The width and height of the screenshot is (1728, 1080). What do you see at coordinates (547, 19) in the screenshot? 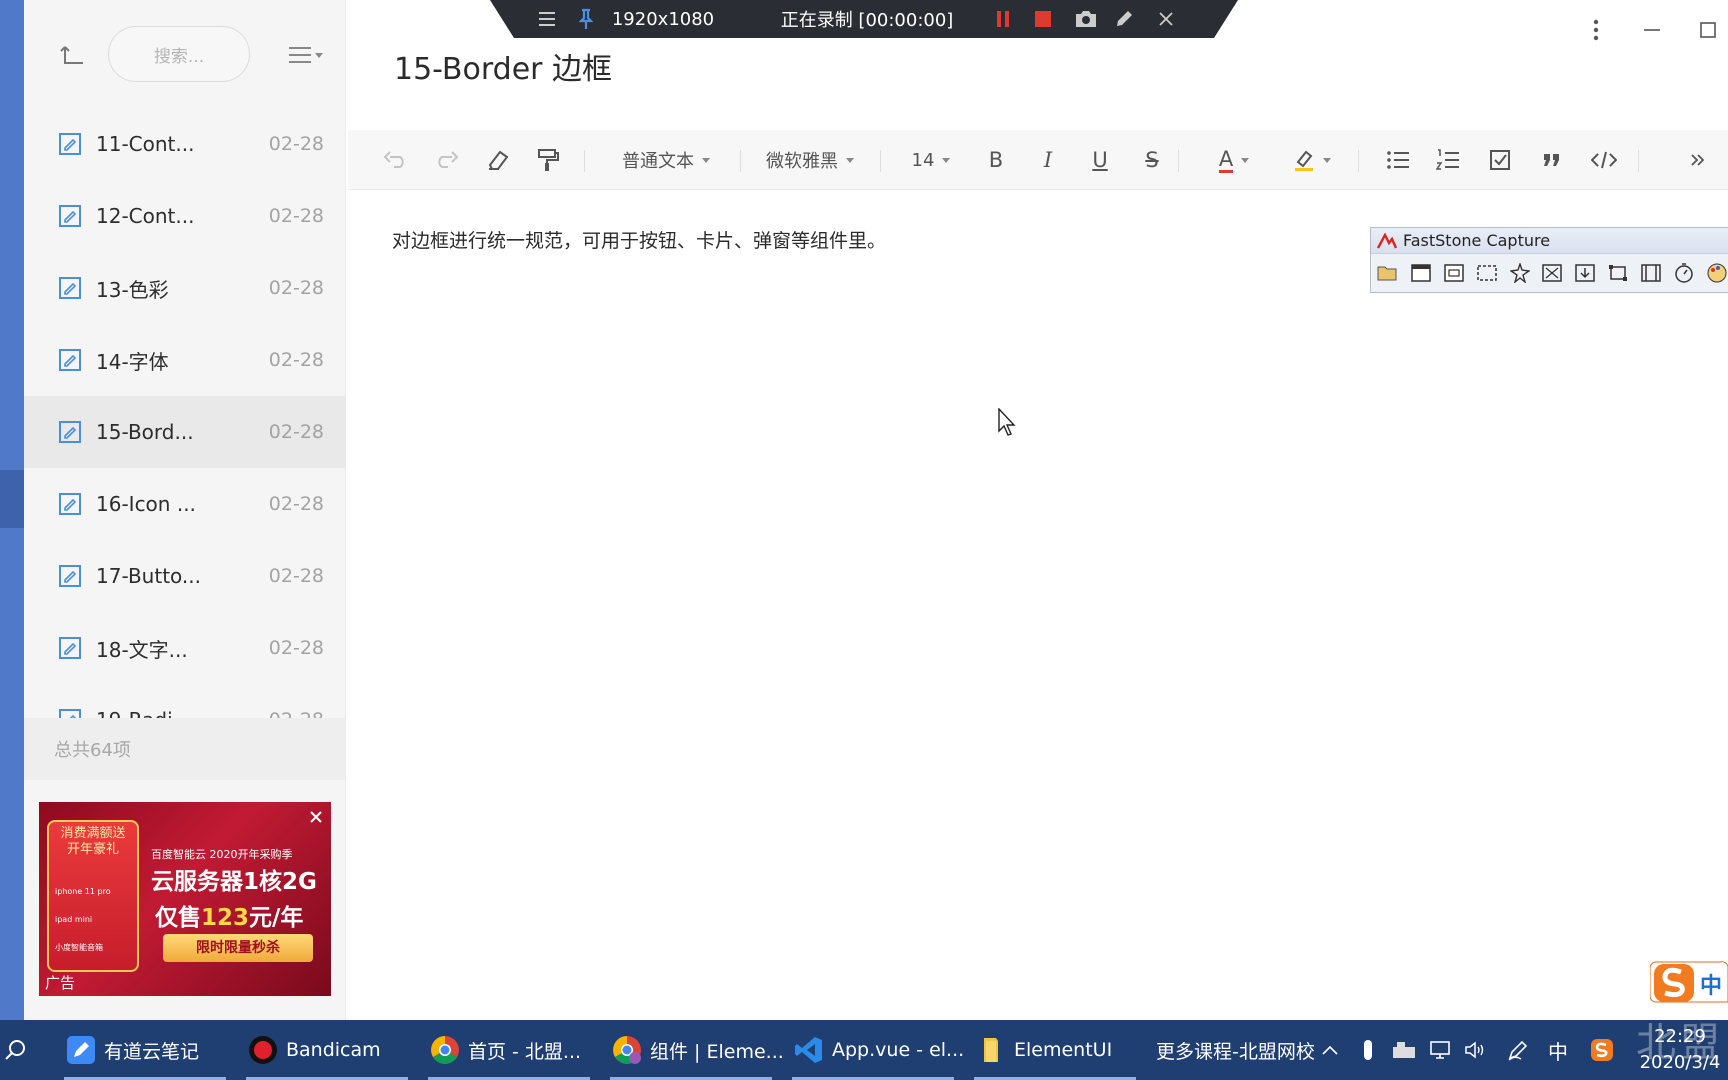
I see `recorder-menu-button` at bounding box center [547, 19].